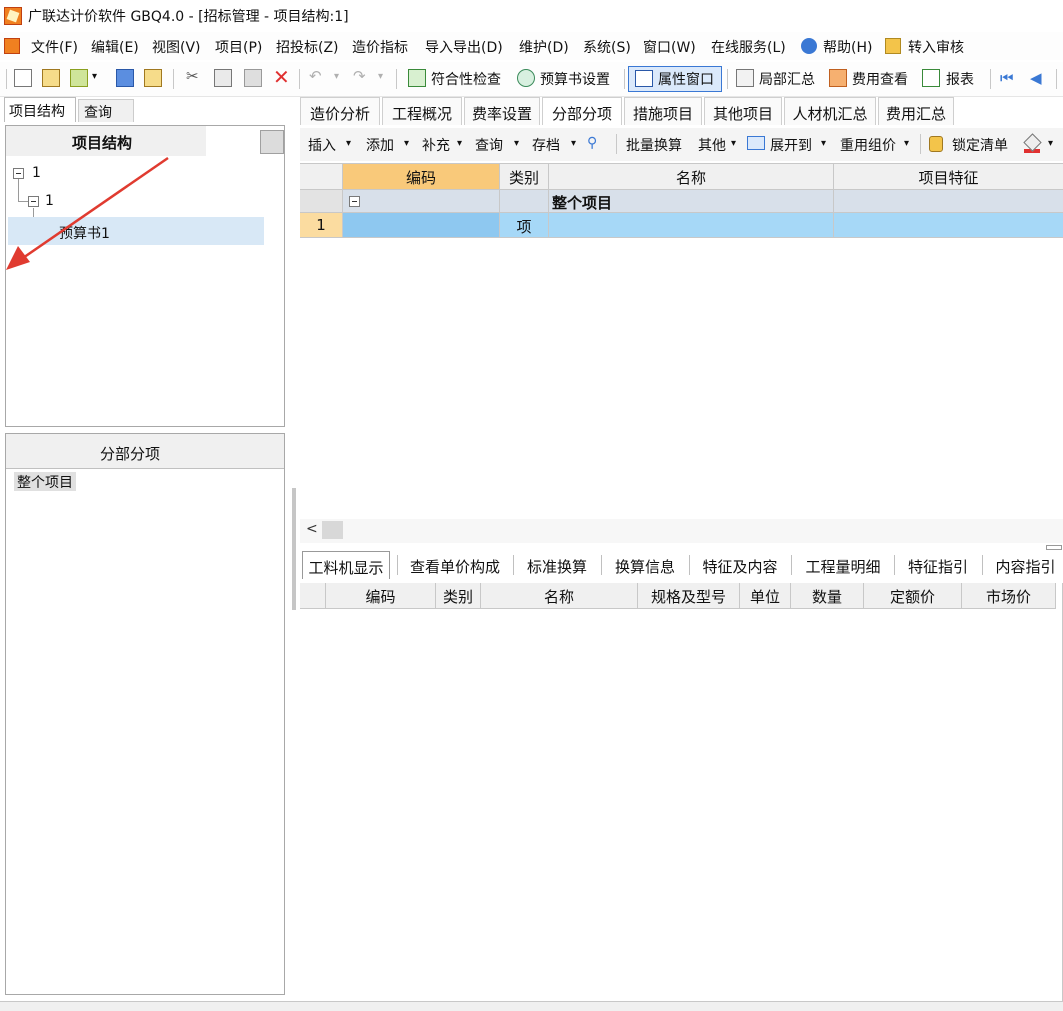 Image resolution: width=1063 pixels, height=1011 pixels. I want to click on material-column-unit: 单位, so click(765, 596).